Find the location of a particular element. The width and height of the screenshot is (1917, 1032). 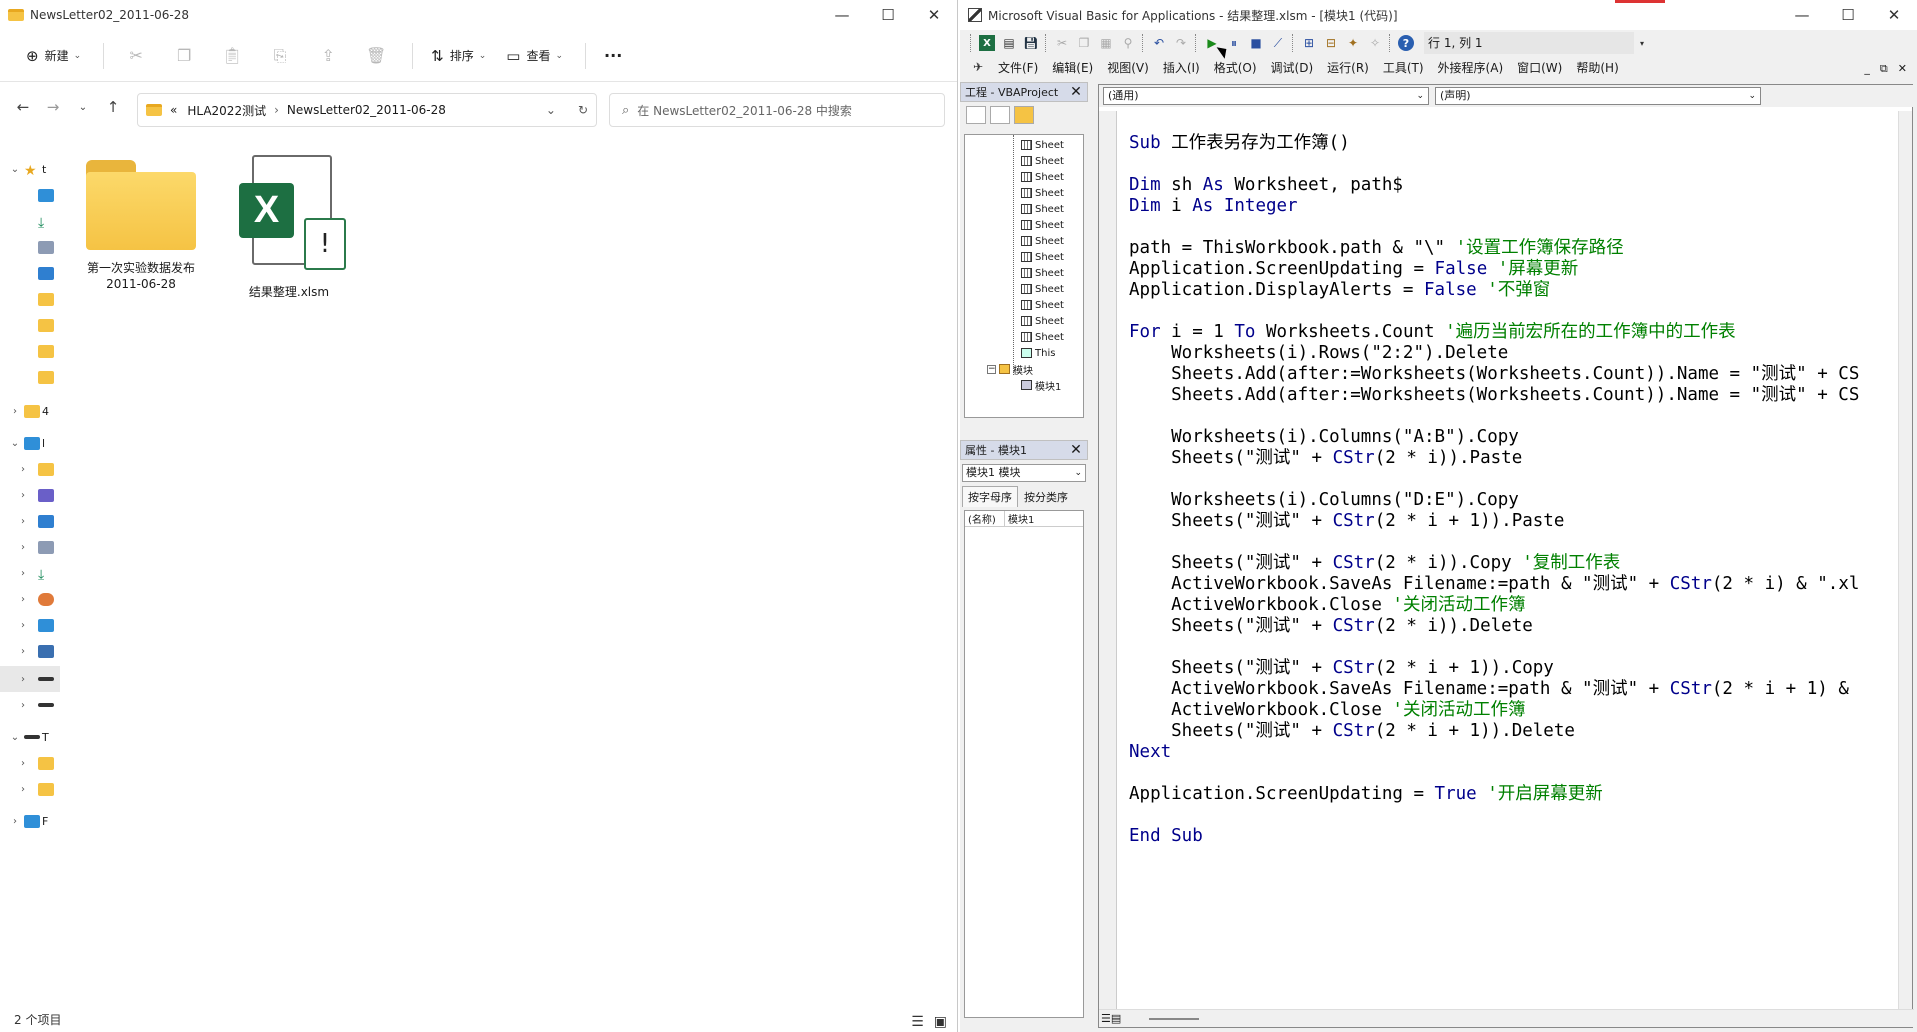

sidebar-item-quick-access: ⌄ ★ t is located at coordinates (30, 169).